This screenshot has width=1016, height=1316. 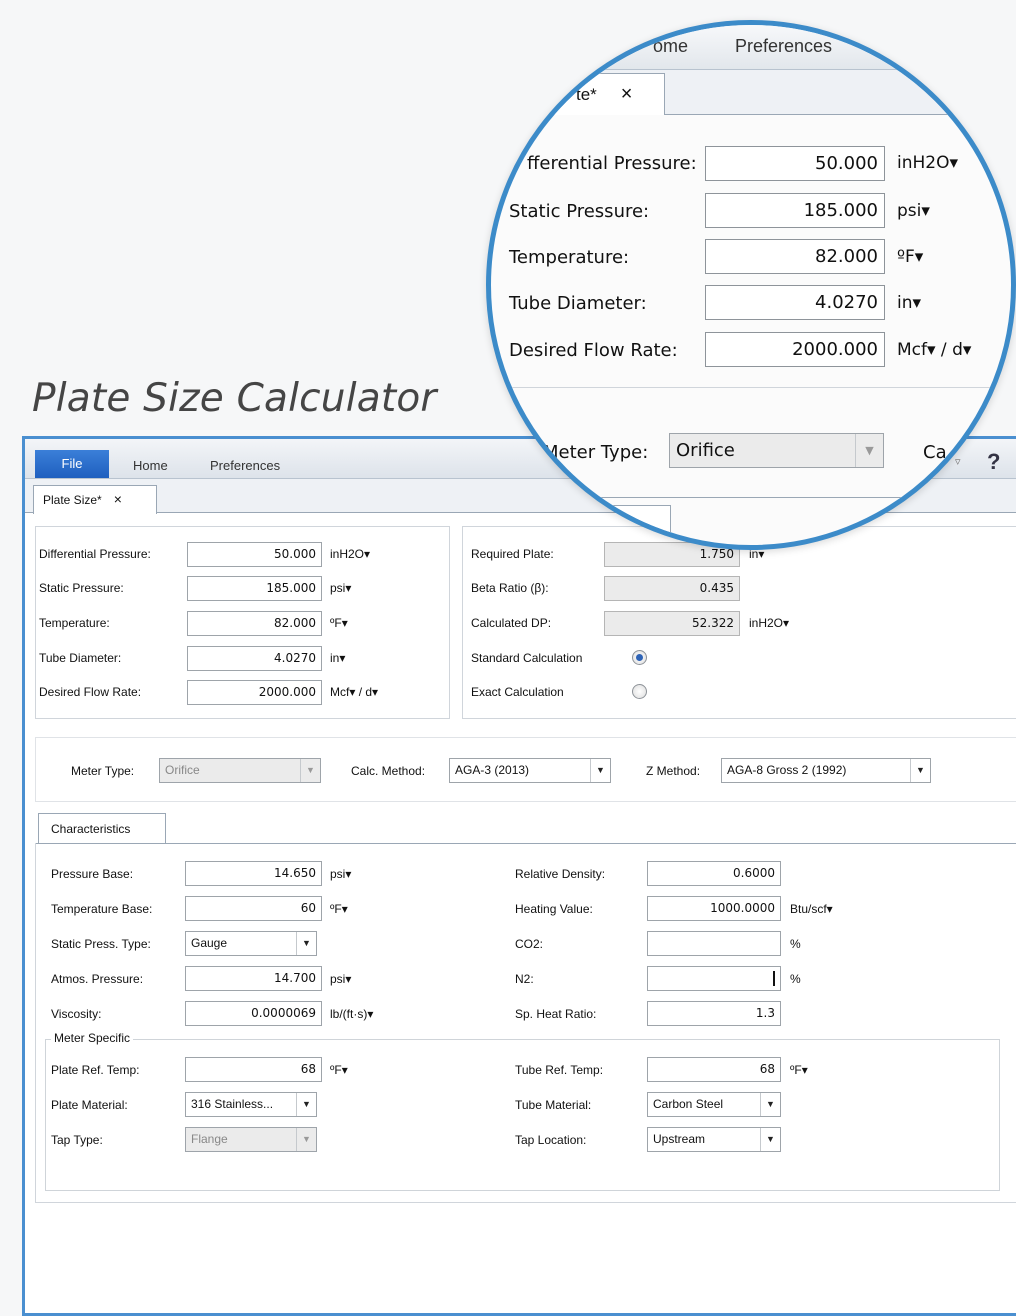 What do you see at coordinates (795, 349) in the screenshot?
I see `magnified-desired-flow-rate-input: 2000.000` at bounding box center [795, 349].